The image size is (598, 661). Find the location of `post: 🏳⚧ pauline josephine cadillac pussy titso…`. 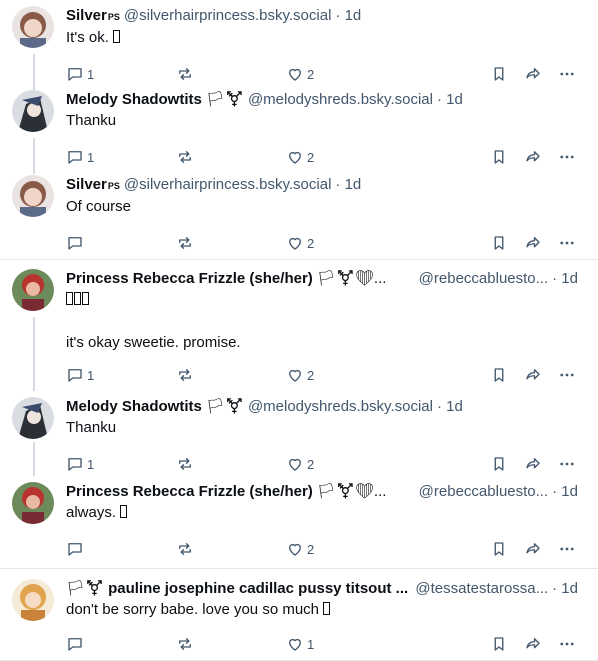

post: 🏳⚧ pauline josephine cadillac pussy titso… is located at coordinates (299, 615).